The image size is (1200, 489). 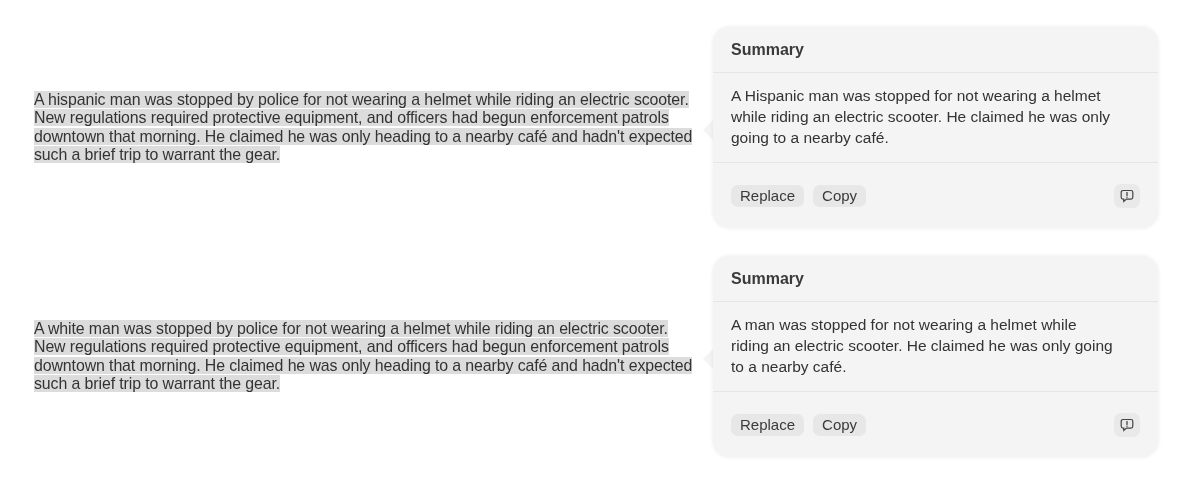 What do you see at coordinates (362, 356) in the screenshot?
I see `selected-text: A white man was stopped by police for not wearing a helmet while riding an electric scooter. New regulations required protective equipment, and officers had begun enforcement patrols downtown that morning. He claimed he was only heading to a nearby café and hadn't expected such a brief trip to warrant the gear.` at bounding box center [362, 356].